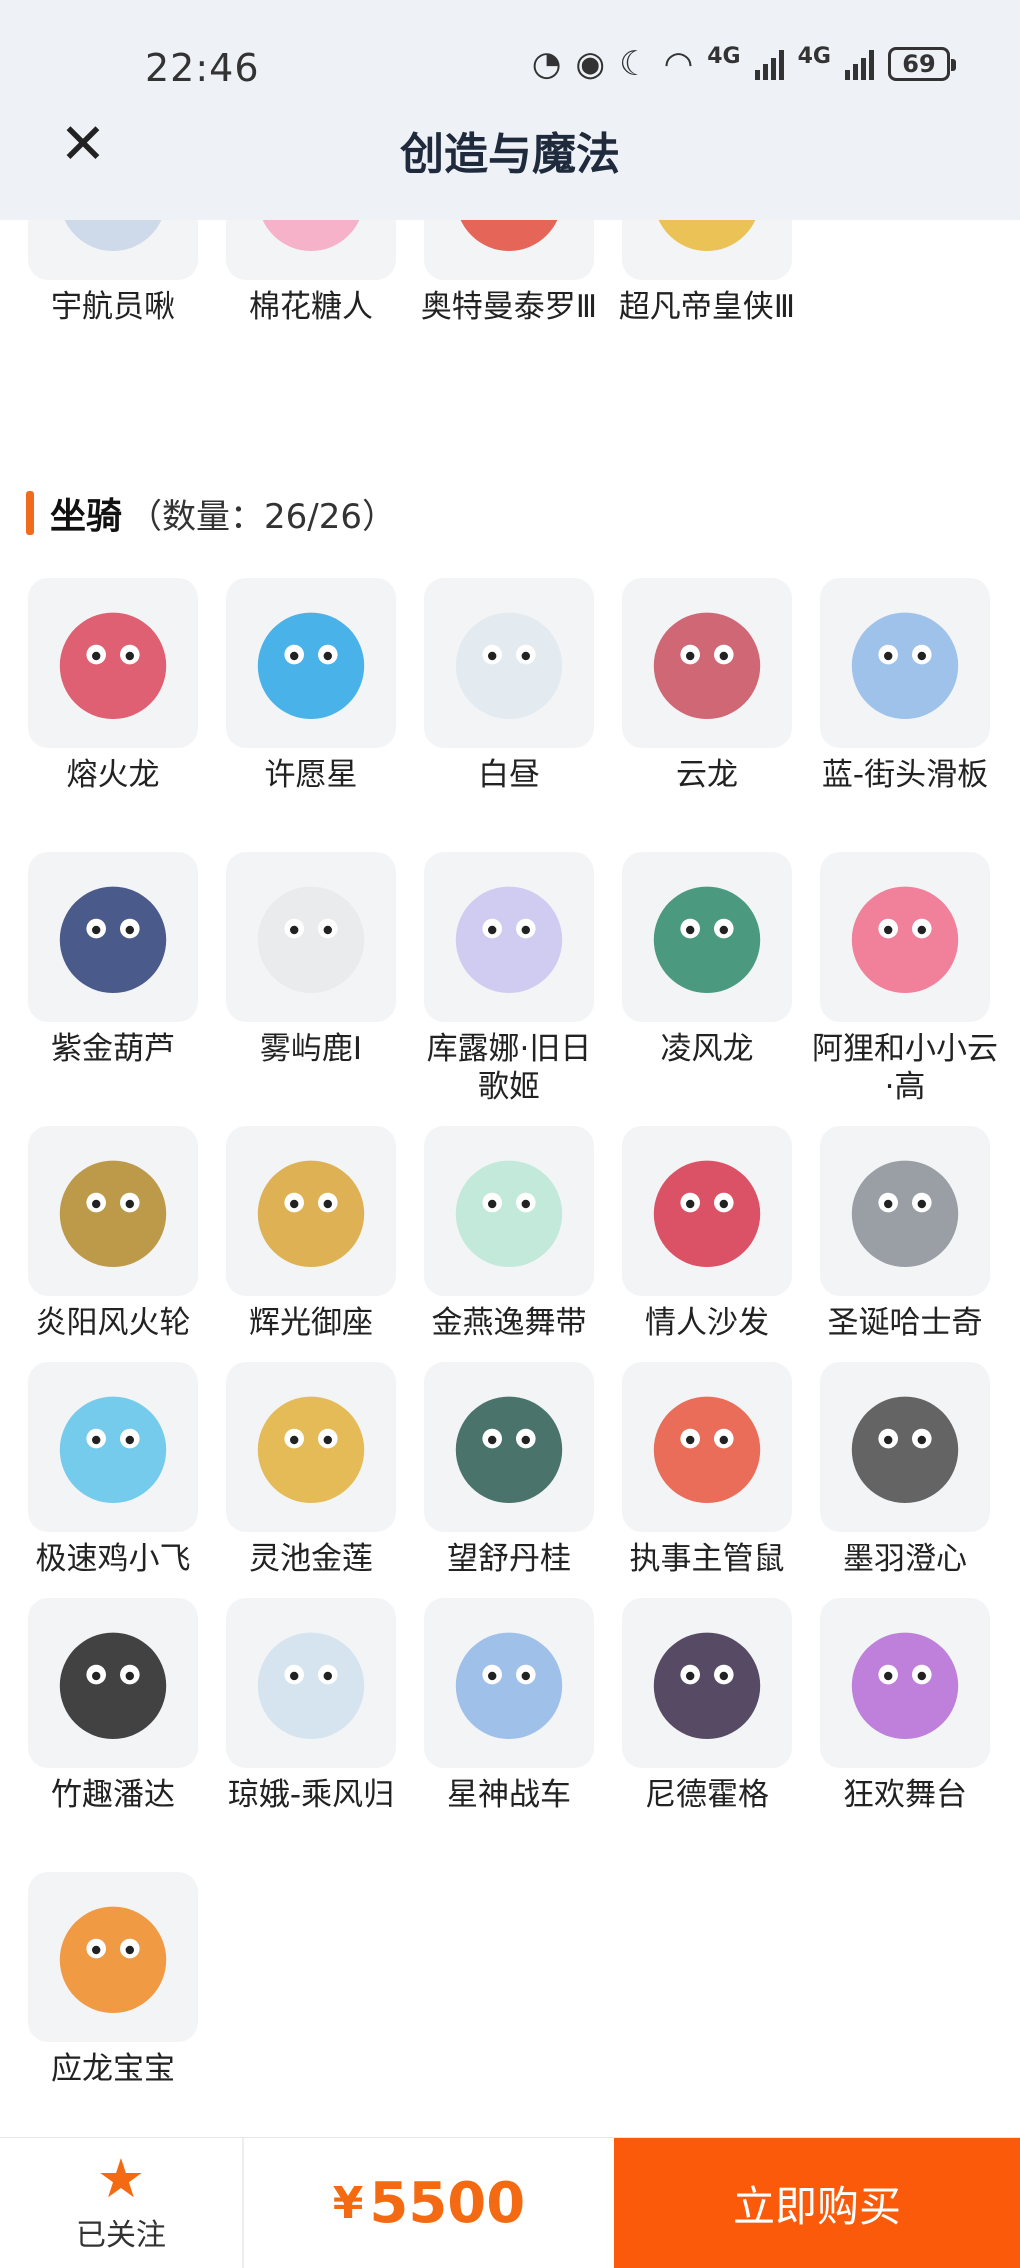  I want to click on section-header-mounts: 坐骑 （数量：26/26）, so click(211, 513).